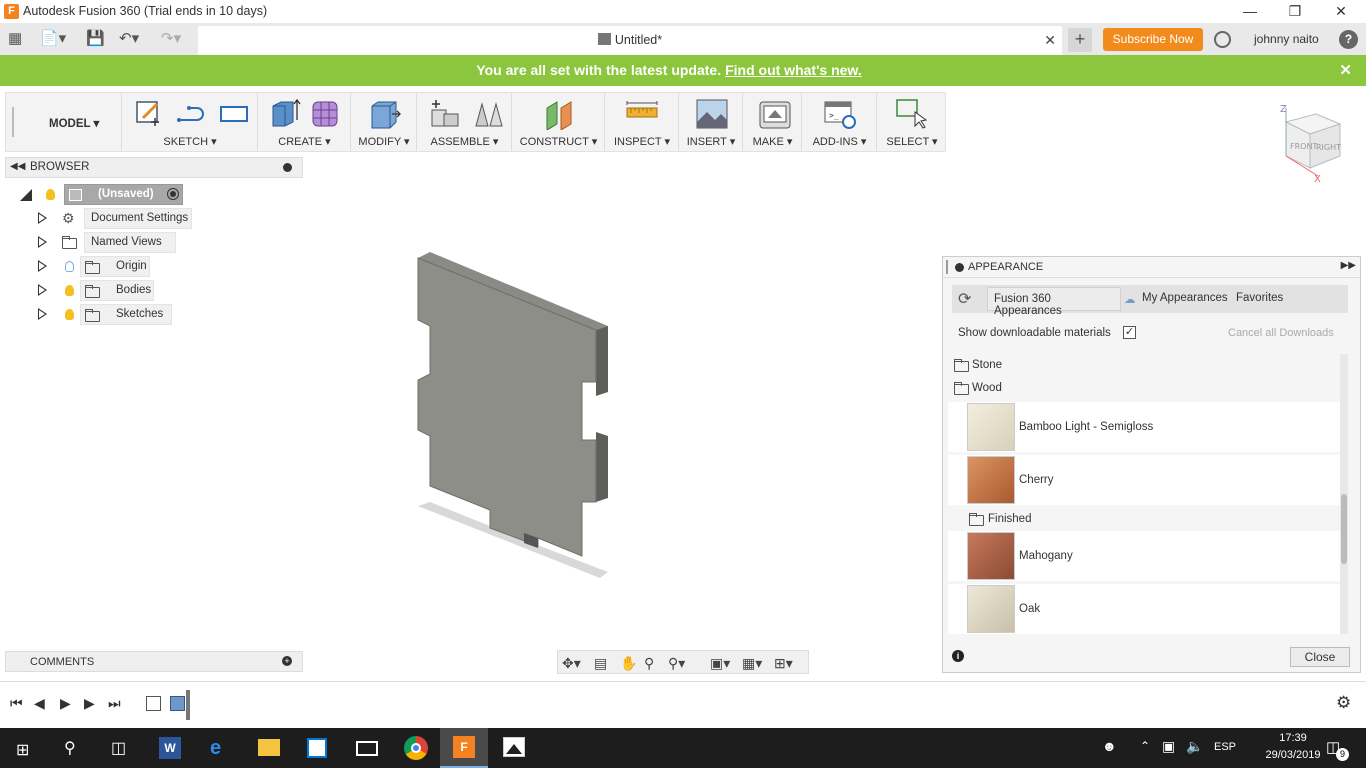 Image resolution: width=1366 pixels, height=768 pixels. I want to click on show-hidden-icons: ⌃, so click(1145, 746).